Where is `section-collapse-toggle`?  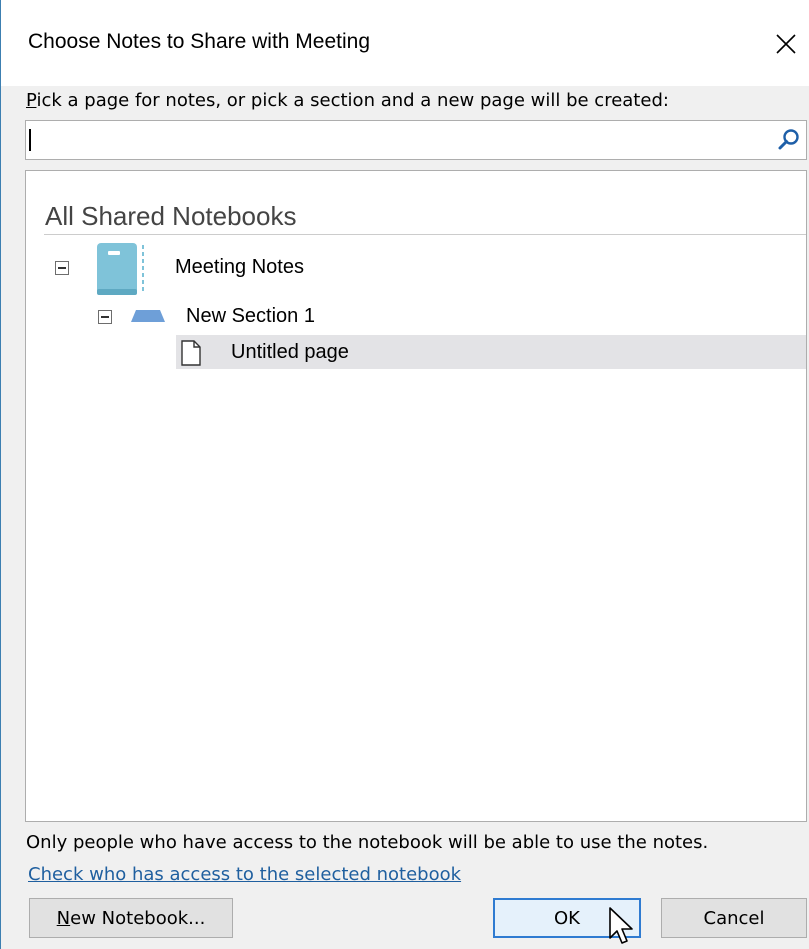
section-collapse-toggle is located at coordinates (105, 317).